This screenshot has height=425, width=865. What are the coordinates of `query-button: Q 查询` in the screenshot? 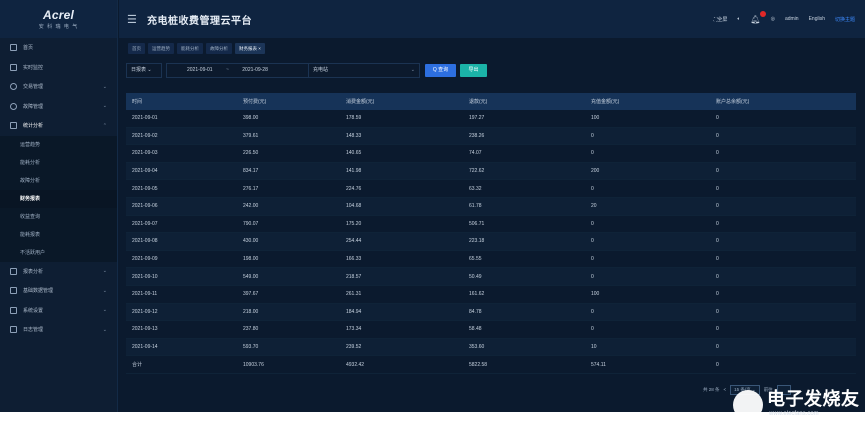 It's located at (440, 70).